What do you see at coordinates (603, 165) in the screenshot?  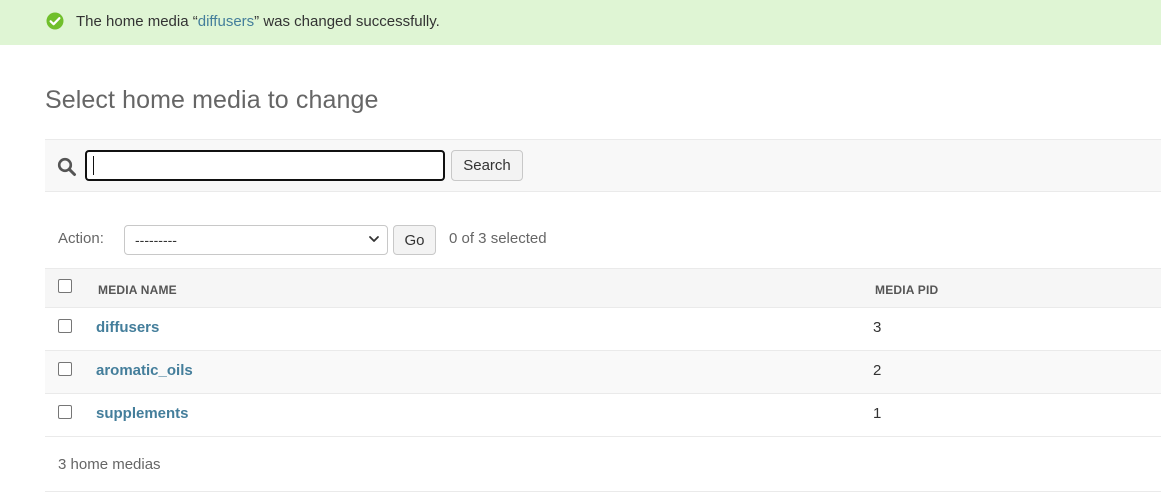 I see `search-toolbar: Search` at bounding box center [603, 165].